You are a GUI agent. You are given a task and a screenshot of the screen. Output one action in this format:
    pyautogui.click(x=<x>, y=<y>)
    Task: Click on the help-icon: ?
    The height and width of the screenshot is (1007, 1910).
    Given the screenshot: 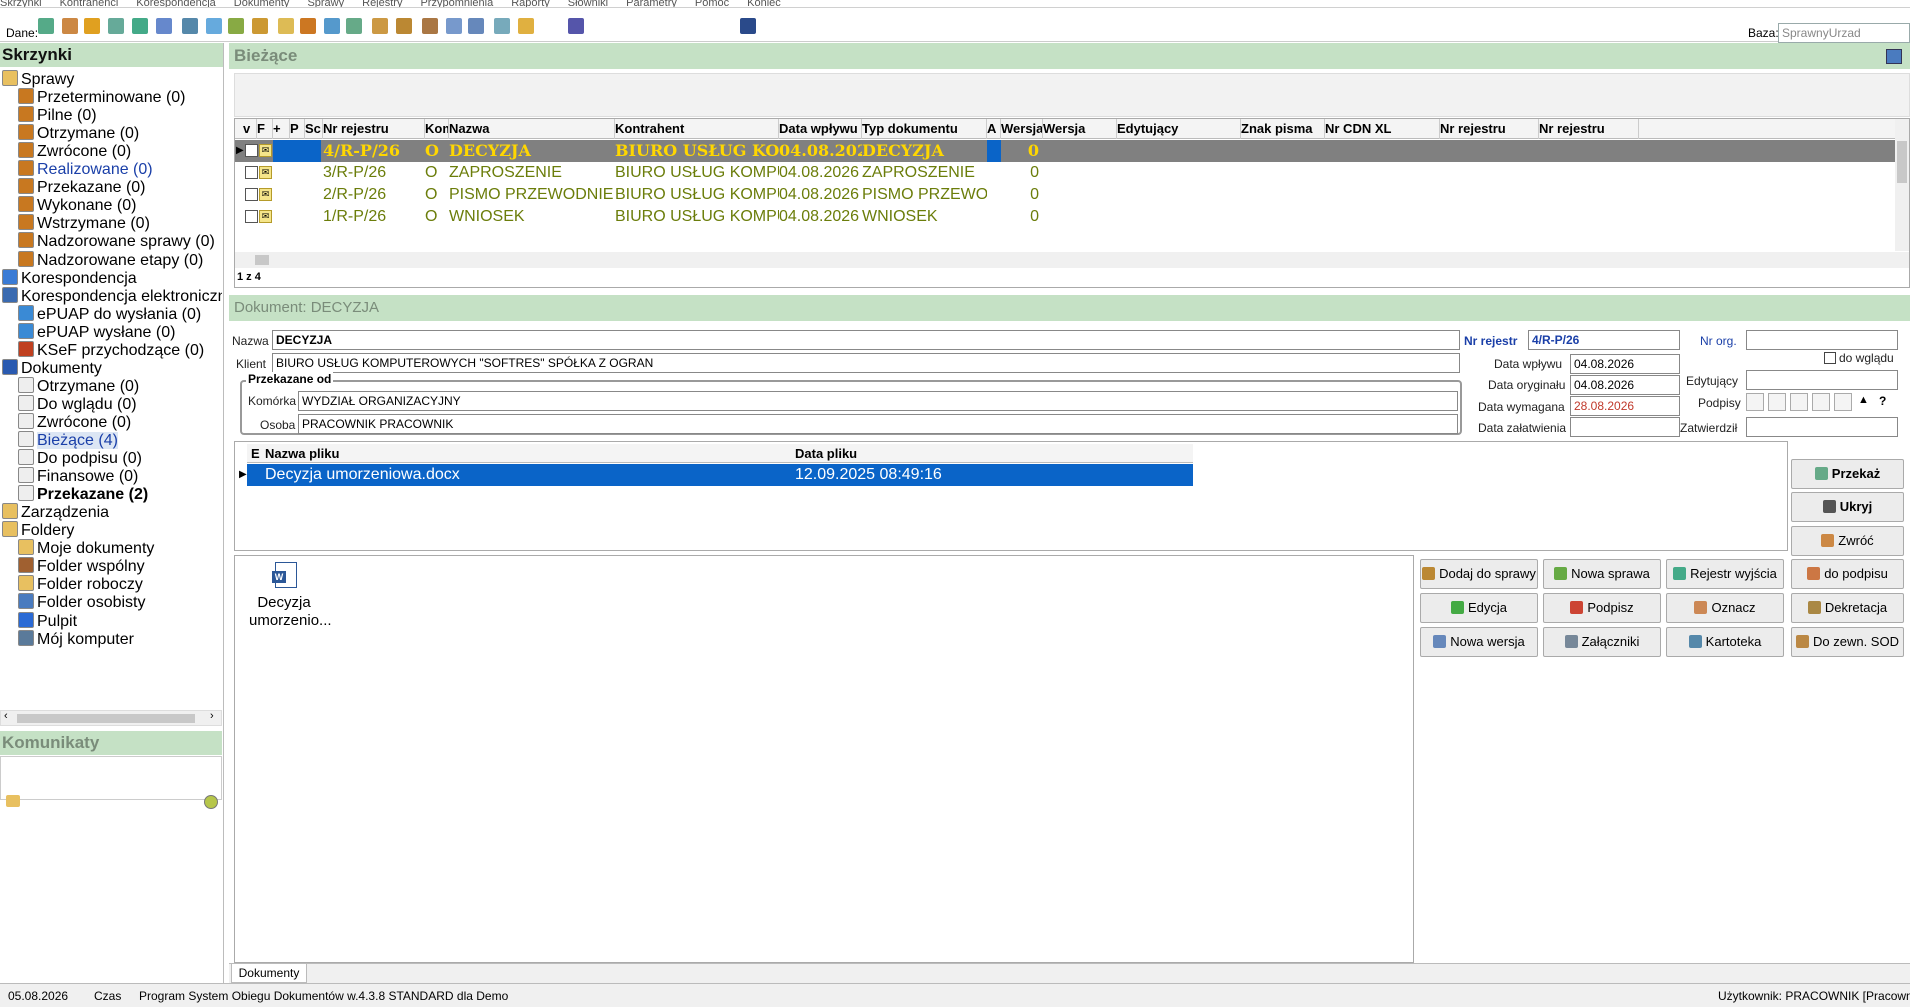 What is the action you would take?
    pyautogui.click(x=1882, y=401)
    